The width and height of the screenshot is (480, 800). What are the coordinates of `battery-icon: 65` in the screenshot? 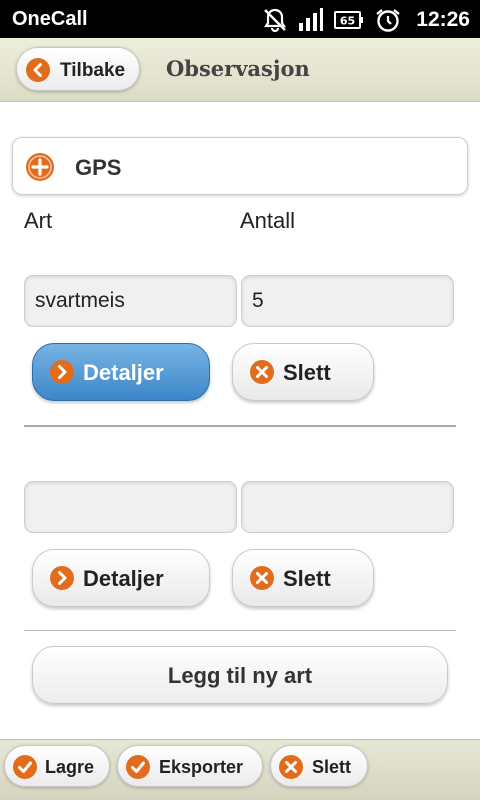 It's located at (349, 22).